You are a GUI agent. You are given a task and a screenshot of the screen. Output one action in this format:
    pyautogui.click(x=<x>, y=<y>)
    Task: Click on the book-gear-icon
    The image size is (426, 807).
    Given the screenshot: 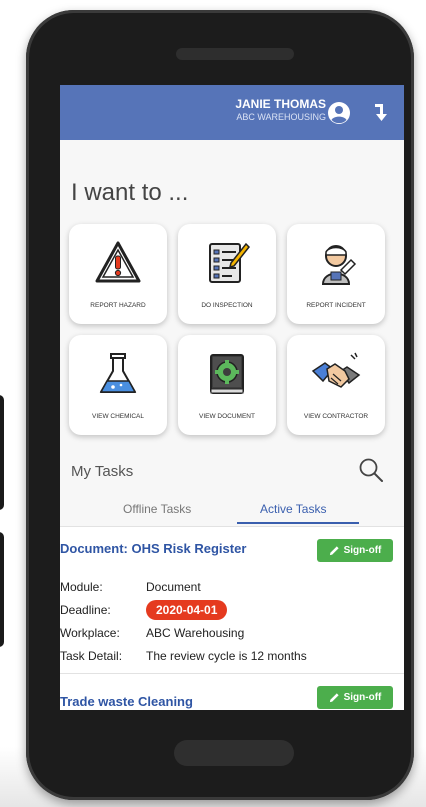 What is the action you would take?
    pyautogui.click(x=227, y=374)
    